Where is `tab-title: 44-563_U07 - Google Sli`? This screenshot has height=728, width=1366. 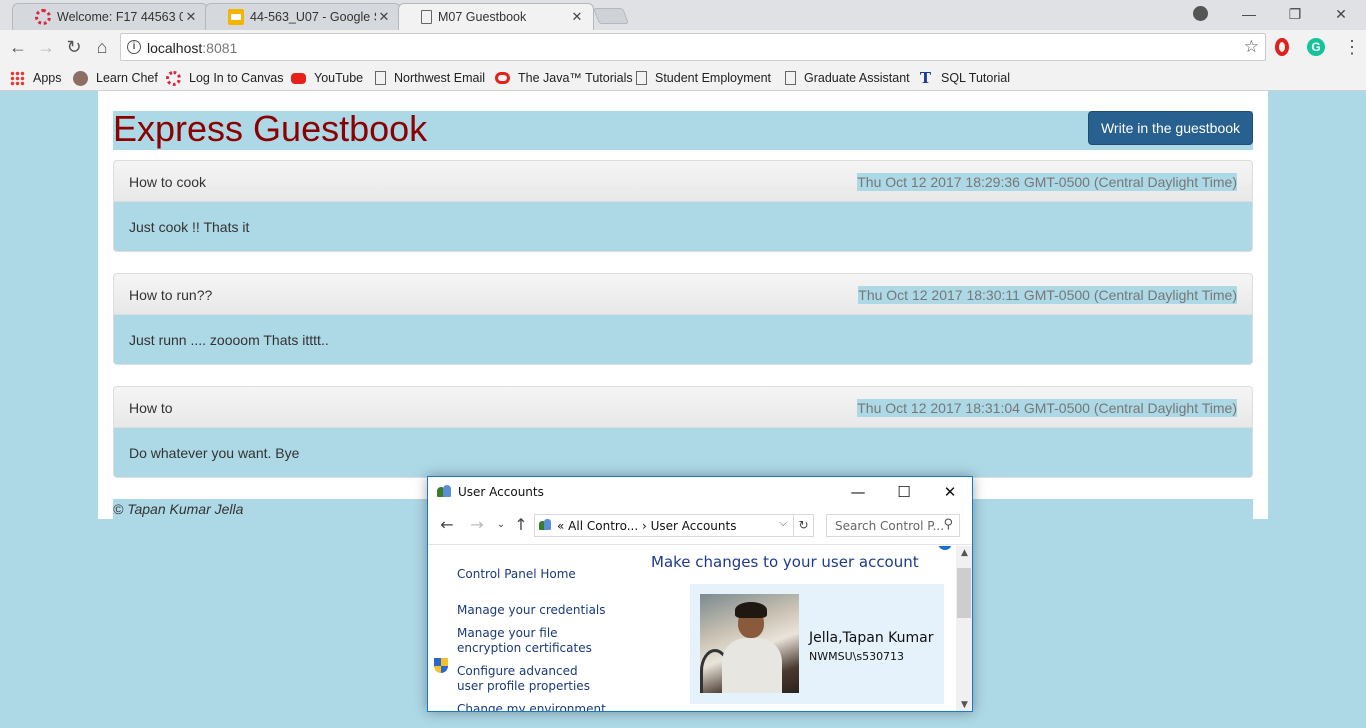 tab-title: 44-563_U07 - Google Sli is located at coordinates (313, 17).